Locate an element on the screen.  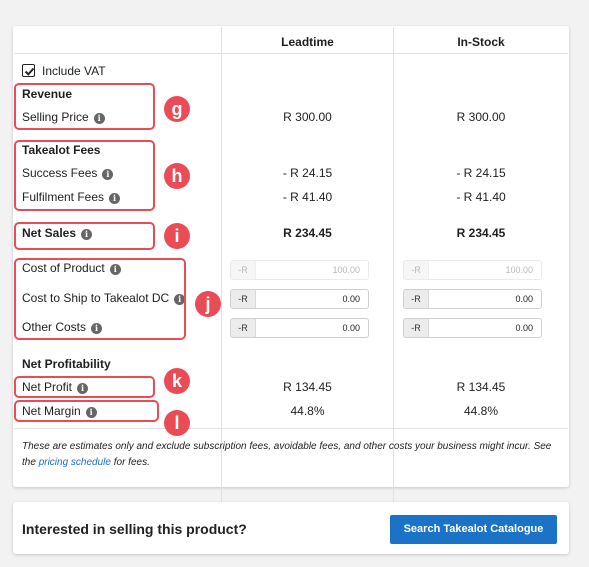
other-costs-instock-input: -R 0.00 is located at coordinates (472, 328).